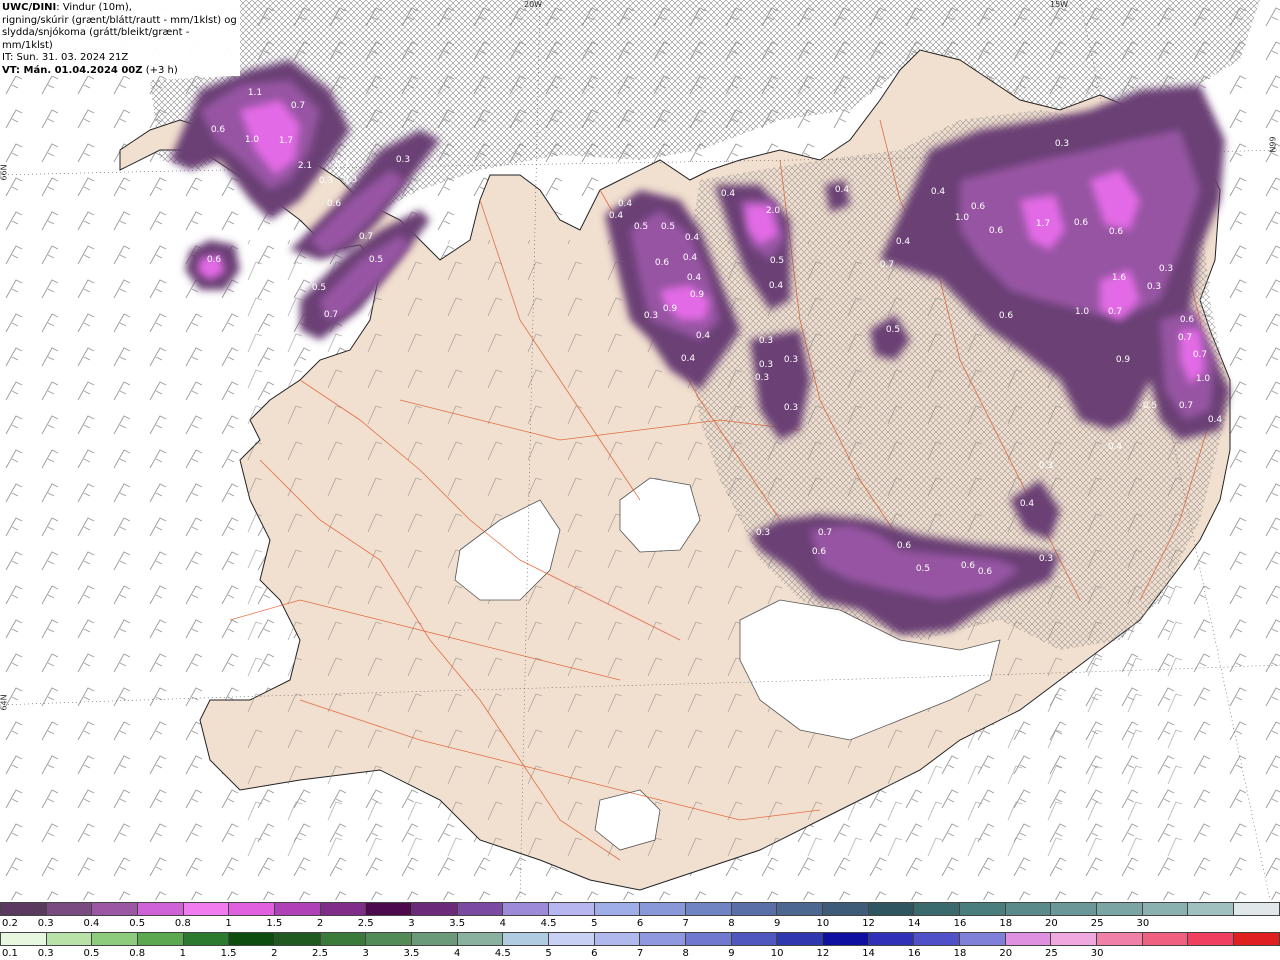 The image size is (1280, 960). What do you see at coordinates (1119, 278) in the screenshot?
I see `precip-label: 1.6` at bounding box center [1119, 278].